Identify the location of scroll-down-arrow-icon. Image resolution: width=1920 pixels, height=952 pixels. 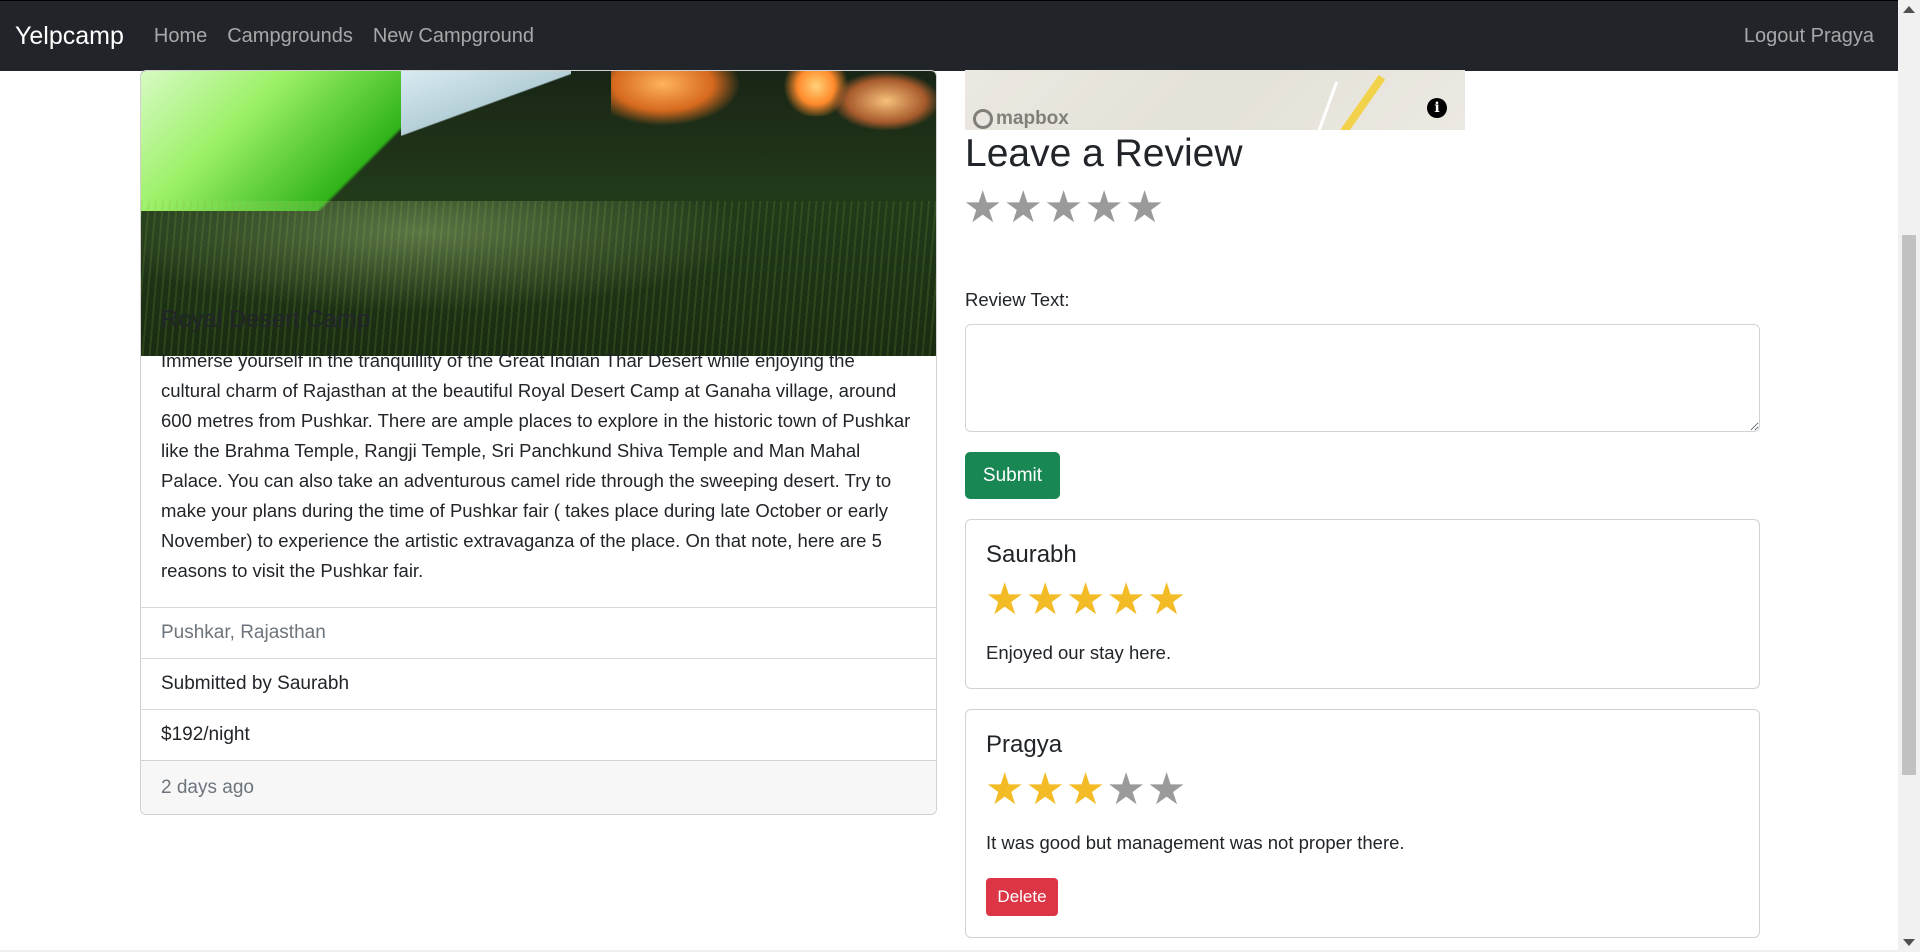
(1909, 942).